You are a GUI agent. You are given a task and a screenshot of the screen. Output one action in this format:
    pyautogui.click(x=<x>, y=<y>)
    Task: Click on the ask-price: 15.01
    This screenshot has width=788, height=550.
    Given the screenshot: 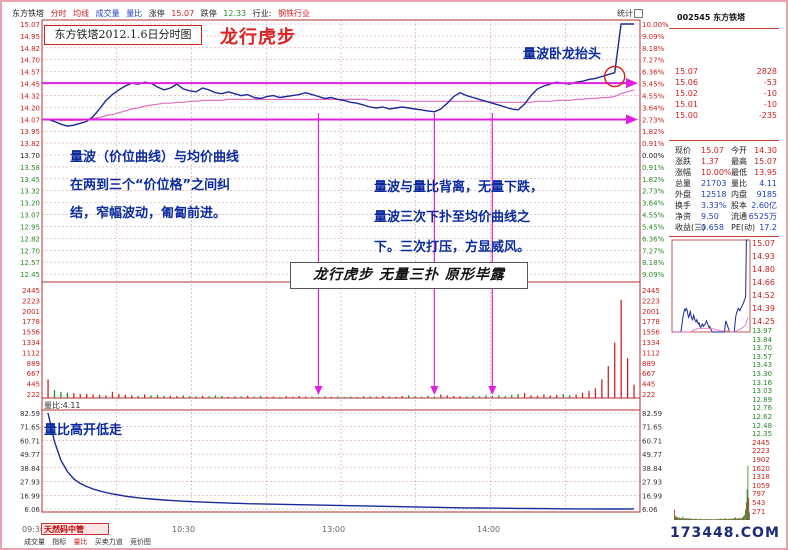 What is the action you would take?
    pyautogui.click(x=686, y=104)
    